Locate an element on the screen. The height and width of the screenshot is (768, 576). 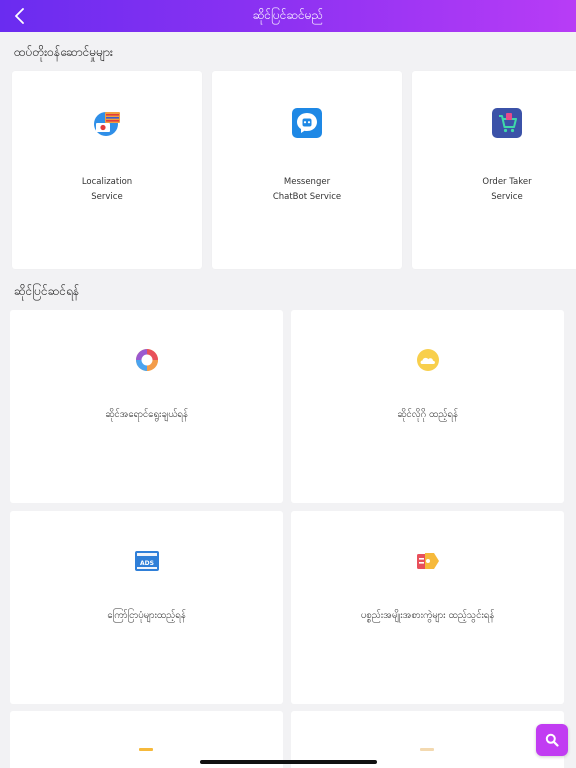
service-label-line2: ChatBot Service is located at coordinates (307, 197).